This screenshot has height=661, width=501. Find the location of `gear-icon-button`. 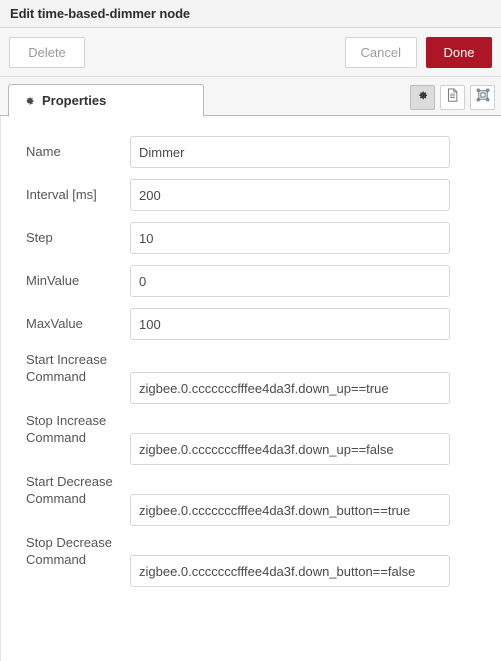

gear-icon-button is located at coordinates (422, 97).